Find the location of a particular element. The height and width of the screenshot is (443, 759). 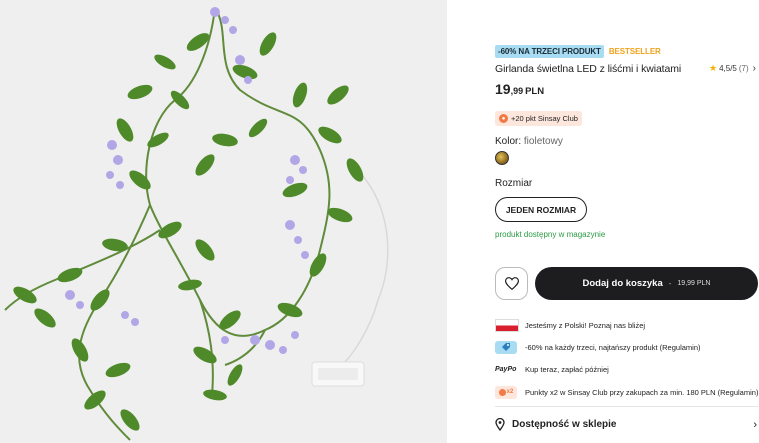

bestseller-badge: BESTSELLER is located at coordinates (634, 51).